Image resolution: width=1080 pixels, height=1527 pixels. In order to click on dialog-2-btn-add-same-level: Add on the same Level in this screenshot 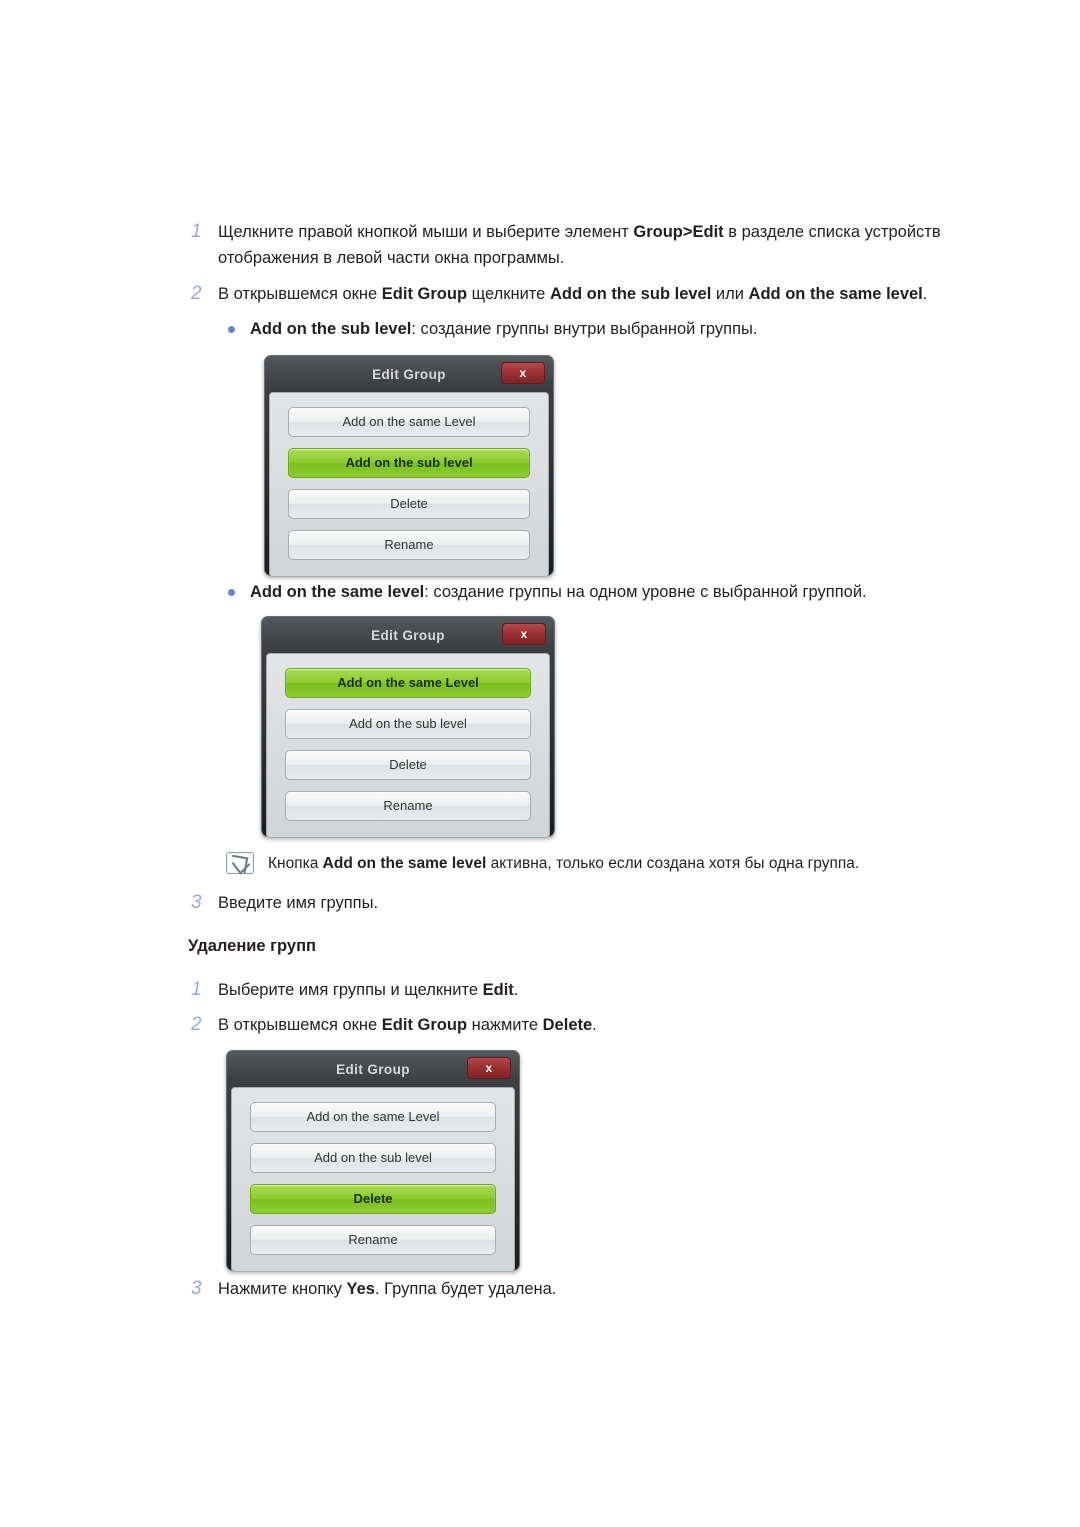, I will do `click(408, 683)`.